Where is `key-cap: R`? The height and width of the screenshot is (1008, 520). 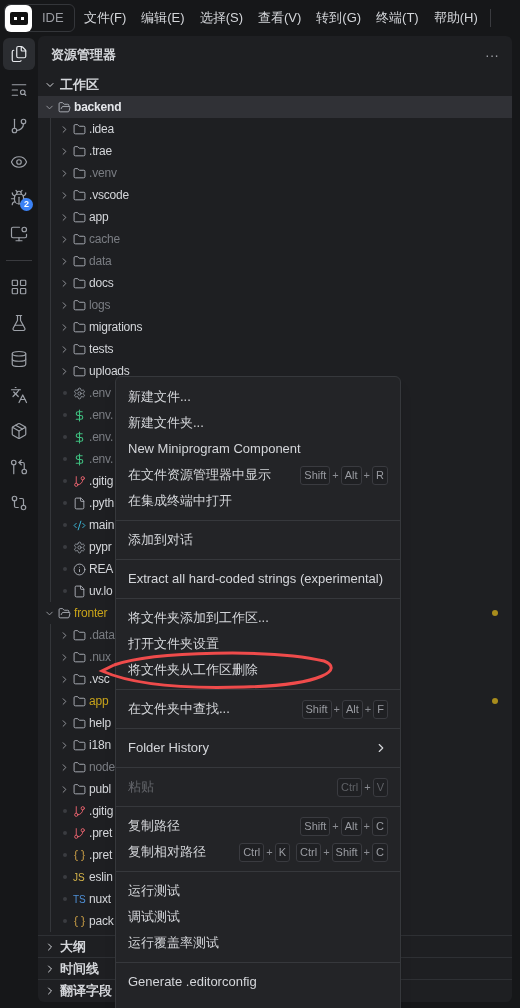 key-cap: R is located at coordinates (380, 475).